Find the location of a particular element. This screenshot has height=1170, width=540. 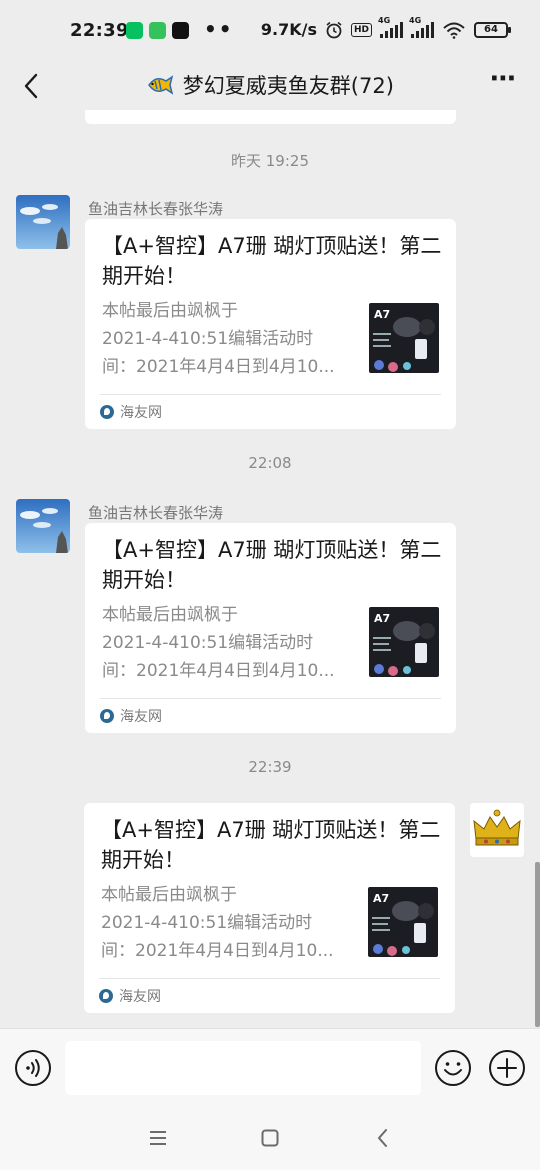

chat-title-wrap: 梦幻夏威夷鱼友群(72) is located at coordinates (270, 85).